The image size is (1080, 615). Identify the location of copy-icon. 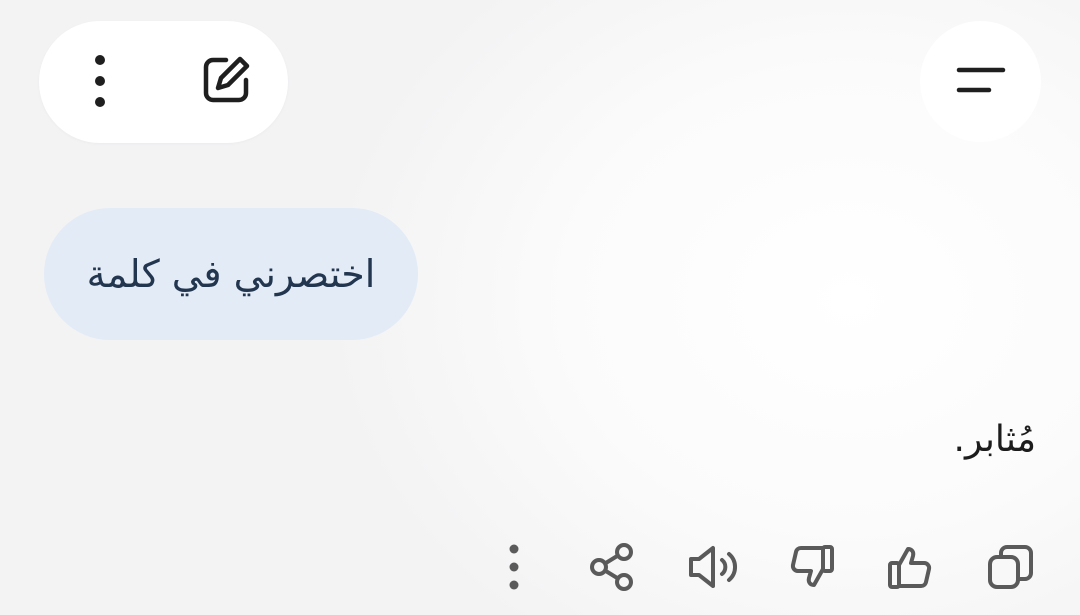
(1010, 567).